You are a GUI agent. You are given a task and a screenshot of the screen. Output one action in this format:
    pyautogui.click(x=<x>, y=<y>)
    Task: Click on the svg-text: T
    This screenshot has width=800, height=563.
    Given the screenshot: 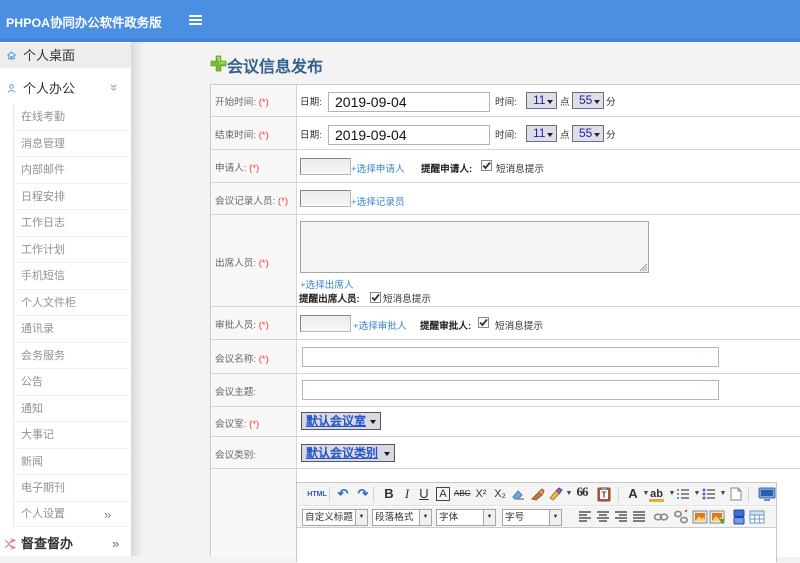 What is the action you would take?
    pyautogui.click(x=604, y=495)
    